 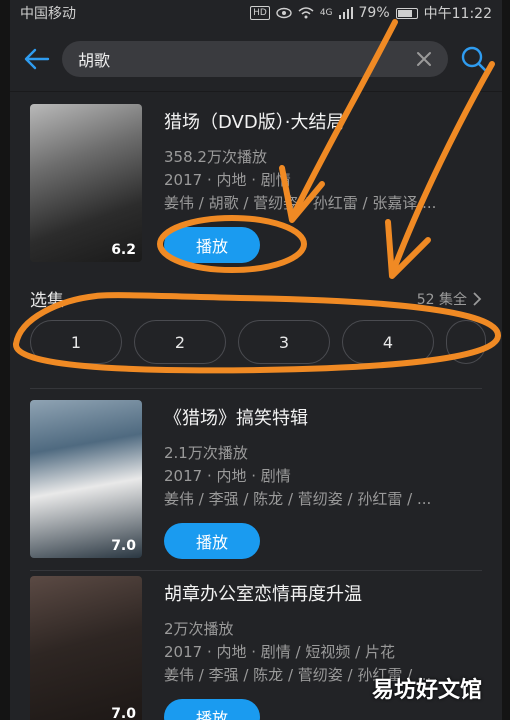 What do you see at coordinates (466, 342) in the screenshot?
I see `episode-button-partial` at bounding box center [466, 342].